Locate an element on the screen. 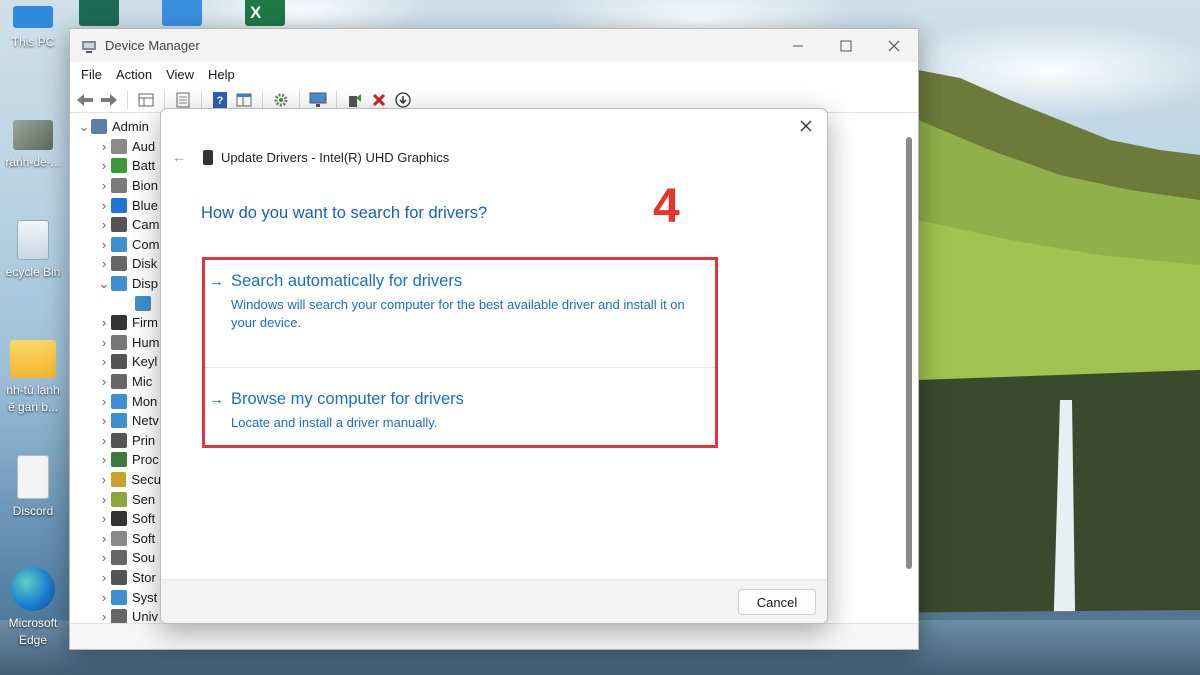  desktop-icon-edge: Microsoft Edge is located at coordinates (33, 608).